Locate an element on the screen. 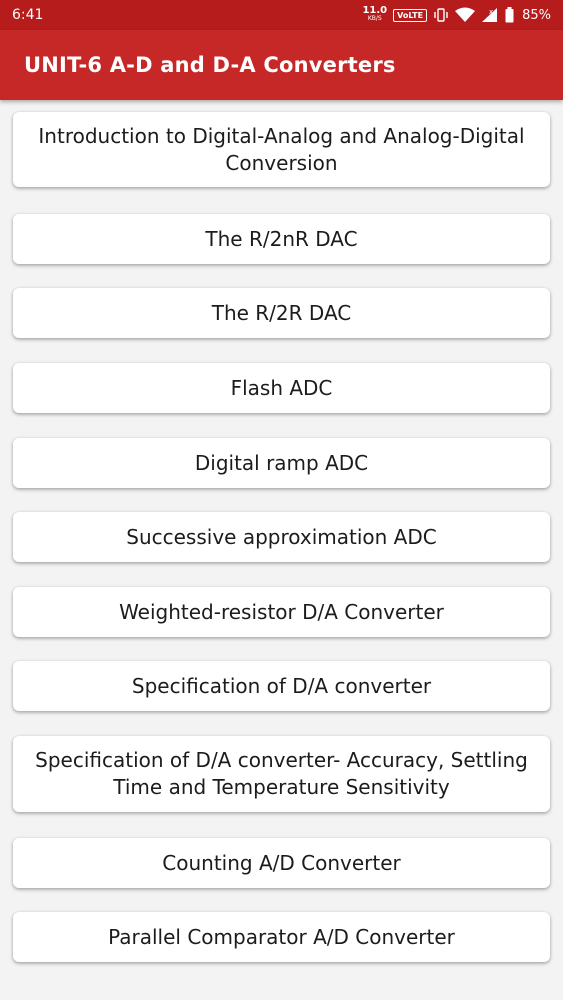  network-speed: 11.0 KB/S is located at coordinates (375, 14).